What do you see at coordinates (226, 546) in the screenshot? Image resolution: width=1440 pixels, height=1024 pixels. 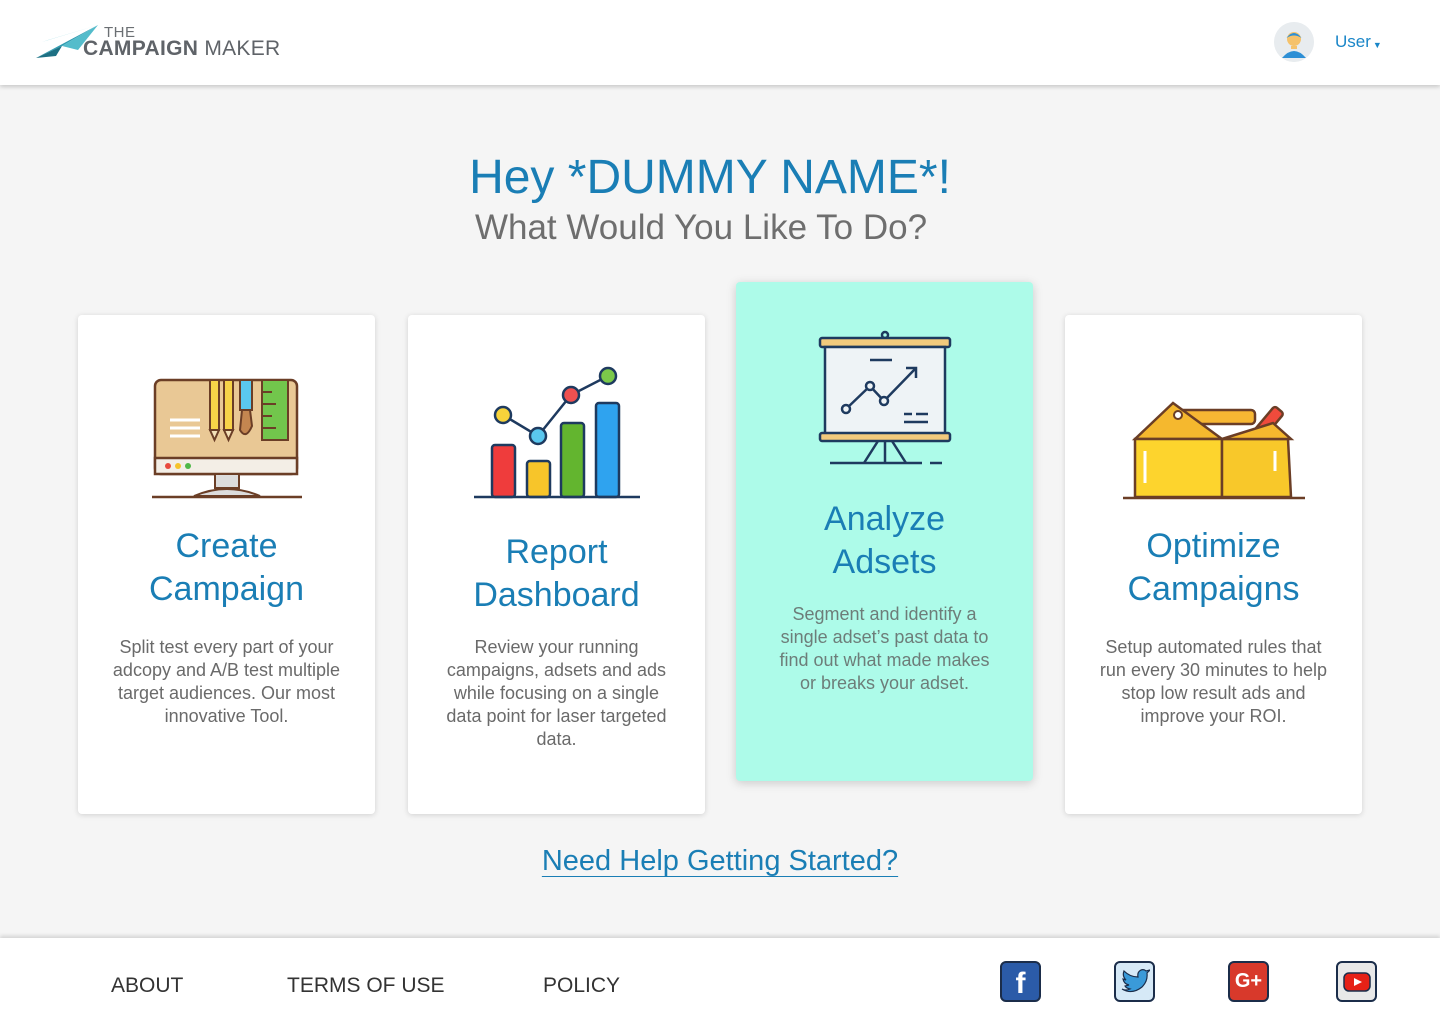 I see `card-title-line: Create` at bounding box center [226, 546].